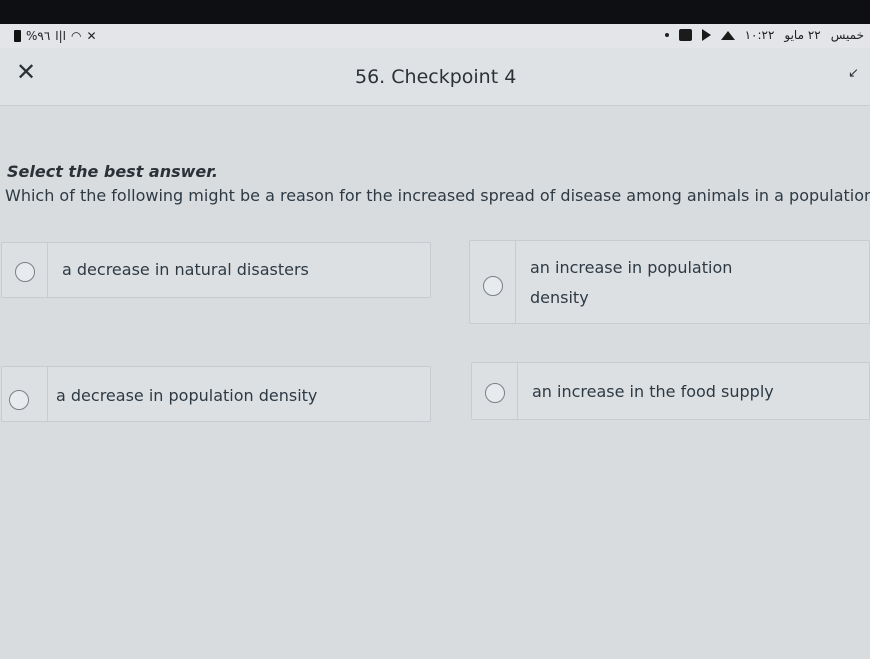 The height and width of the screenshot is (659, 870). Describe the element at coordinates (847, 35) in the screenshot. I see `day-text: خميس` at that location.